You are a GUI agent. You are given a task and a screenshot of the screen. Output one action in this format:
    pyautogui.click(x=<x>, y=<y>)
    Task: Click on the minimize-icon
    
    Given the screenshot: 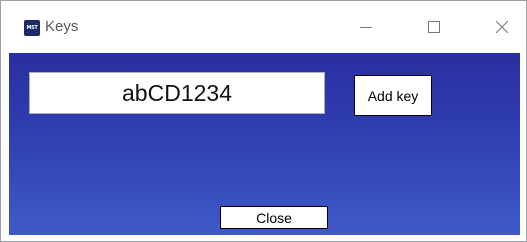 What is the action you would take?
    pyautogui.click(x=366, y=27)
    